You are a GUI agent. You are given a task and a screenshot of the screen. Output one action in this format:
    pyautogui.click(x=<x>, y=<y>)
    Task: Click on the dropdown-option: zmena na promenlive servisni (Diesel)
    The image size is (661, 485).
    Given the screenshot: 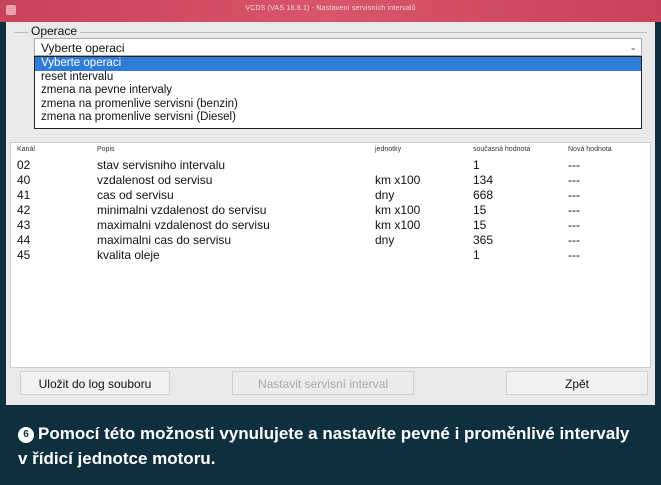 What is the action you would take?
    pyautogui.click(x=338, y=118)
    